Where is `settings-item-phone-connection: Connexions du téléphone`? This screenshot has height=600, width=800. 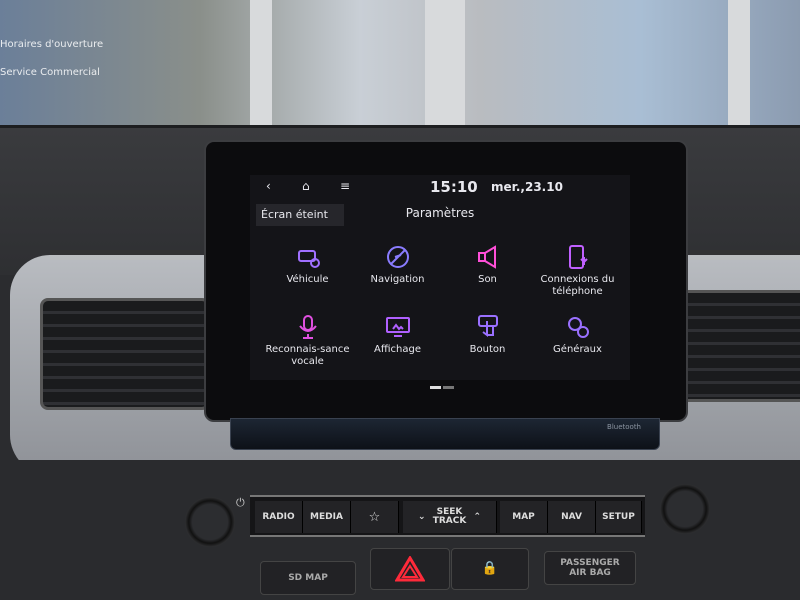
settings-item-phone-connection: Connexions du téléphone is located at coordinates (577, 271).